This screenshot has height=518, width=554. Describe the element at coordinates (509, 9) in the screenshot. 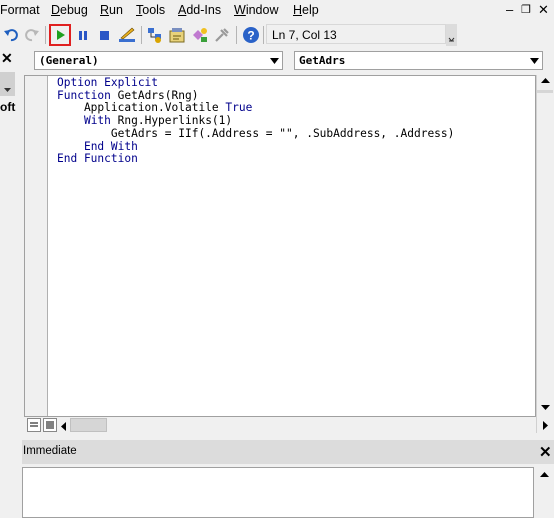

I see `minimize-icon: –` at that location.